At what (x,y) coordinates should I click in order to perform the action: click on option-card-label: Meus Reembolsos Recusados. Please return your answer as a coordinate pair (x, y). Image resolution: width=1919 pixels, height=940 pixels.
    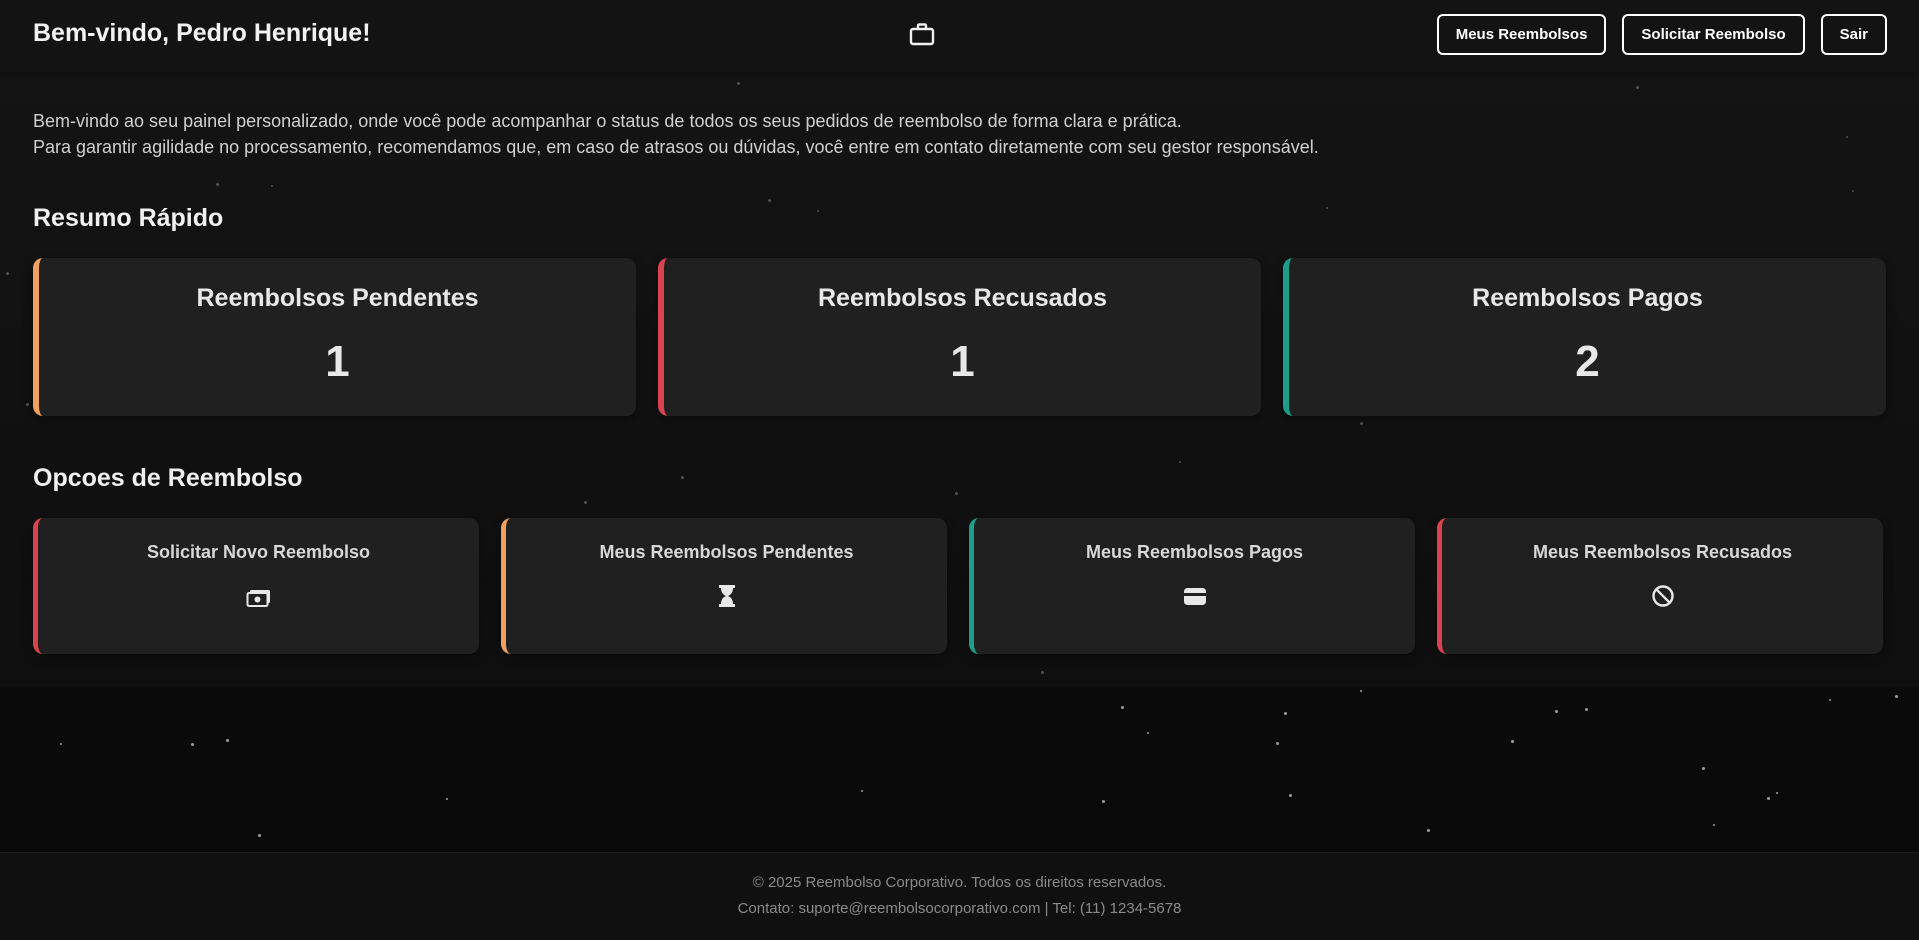
    Looking at the image, I should click on (1662, 552).